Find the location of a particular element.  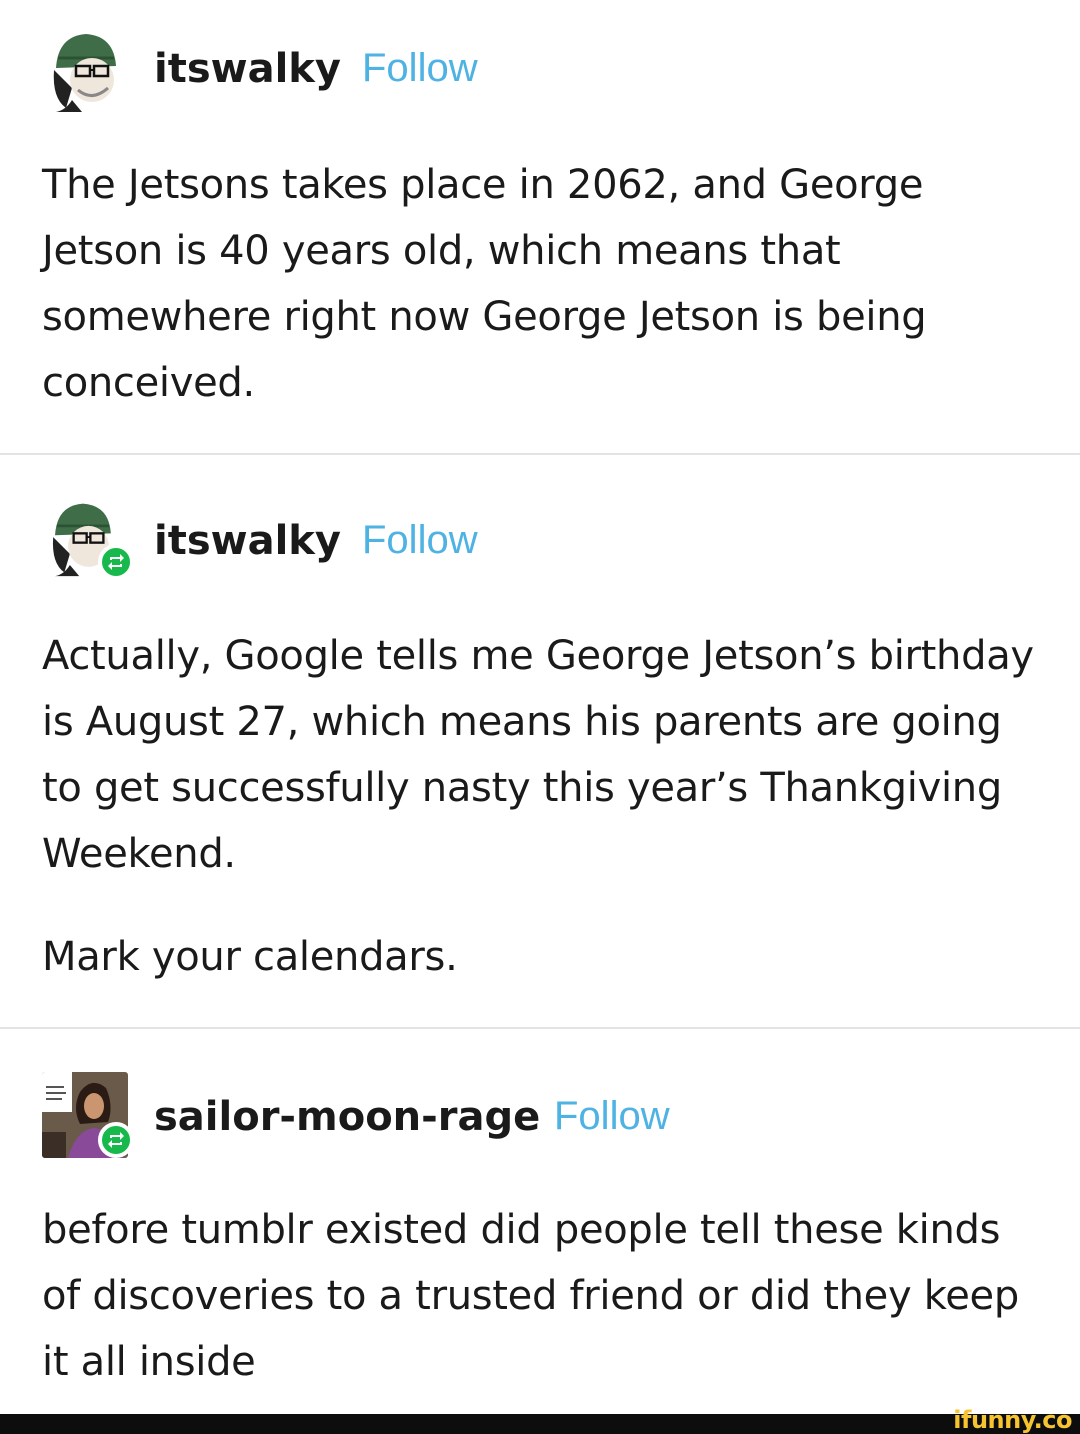

cartoon-beanie-avatar-icon is located at coordinates (85, 71).